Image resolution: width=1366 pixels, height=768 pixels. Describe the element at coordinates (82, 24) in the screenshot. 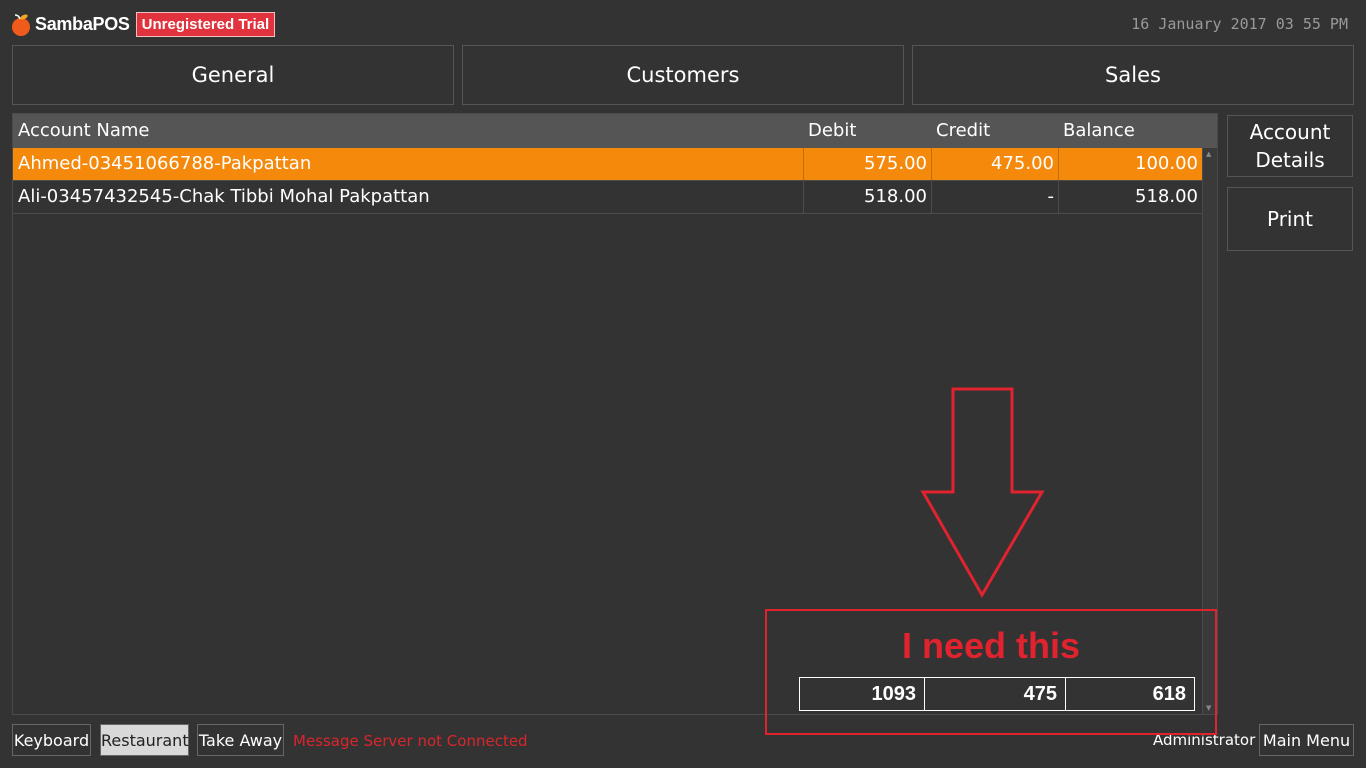

I see `app-name: SambaPOS` at that location.